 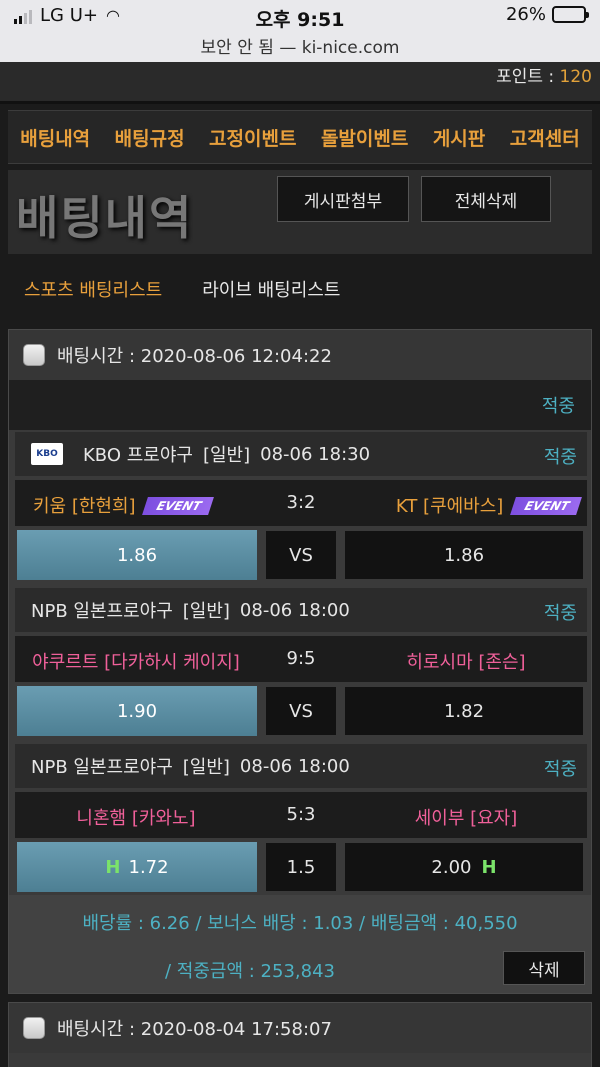 I want to click on attach-to-board-button: 게시판첨부, so click(x=343, y=199).